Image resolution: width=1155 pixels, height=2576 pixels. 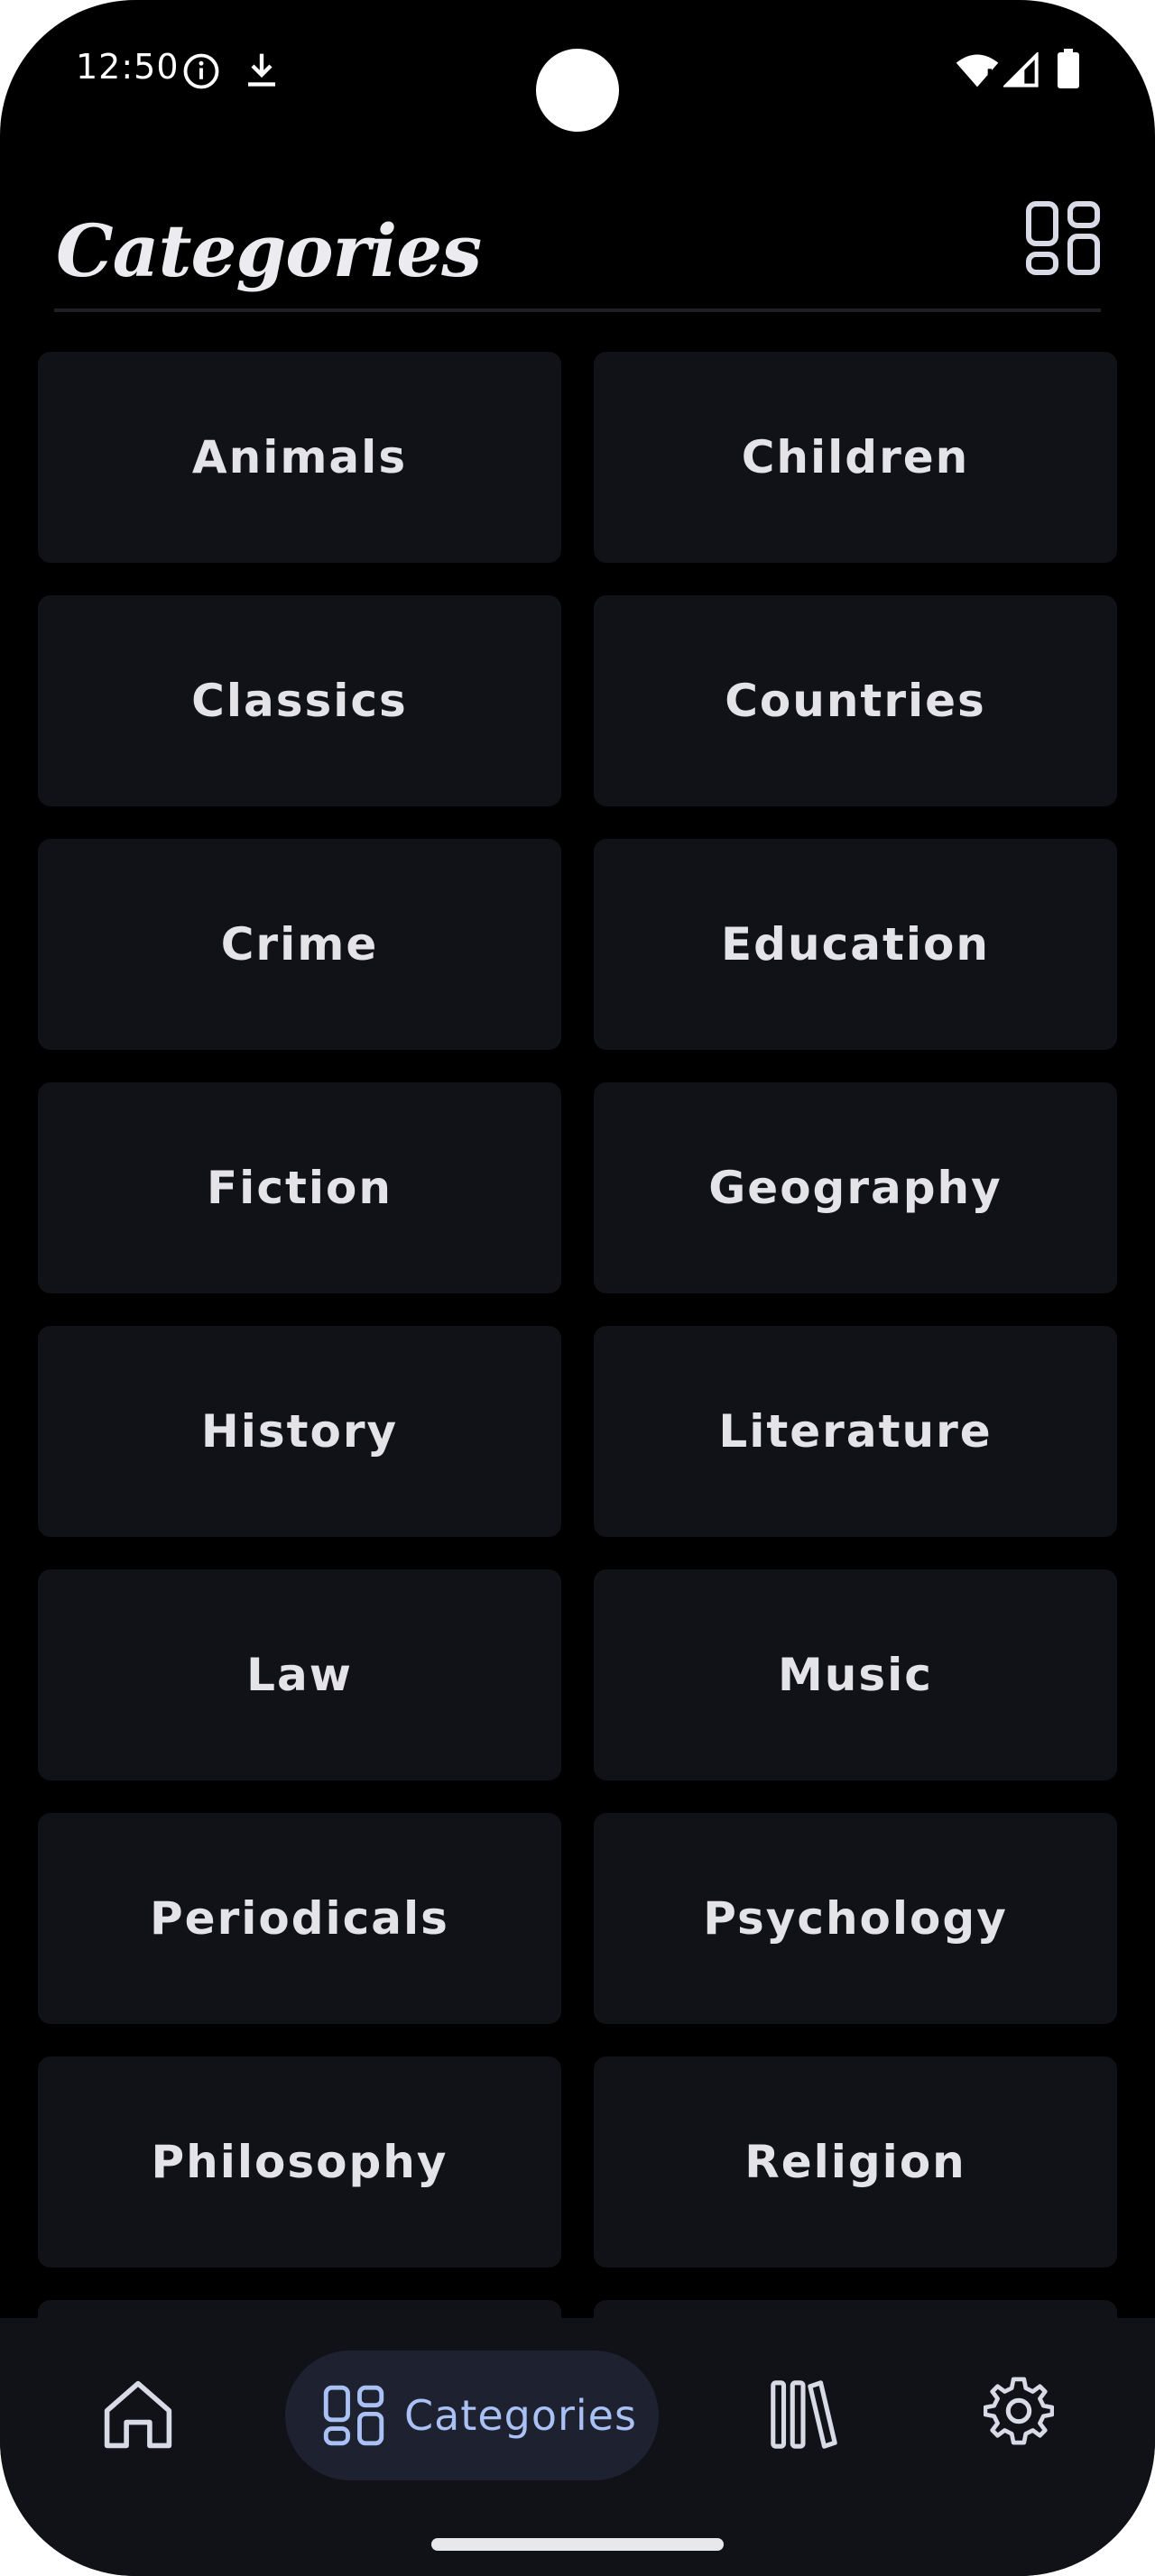 I want to click on bottom-navigation: Categories, so click(x=577, y=2447).